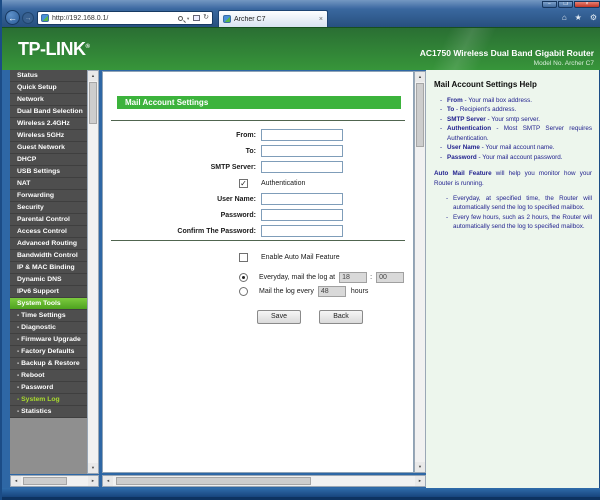 The width and height of the screenshot is (600, 500). Describe the element at coordinates (506, 53) in the screenshot. I see `product-name: AC1750 Wireless Dual Band Gigabit Router` at that location.